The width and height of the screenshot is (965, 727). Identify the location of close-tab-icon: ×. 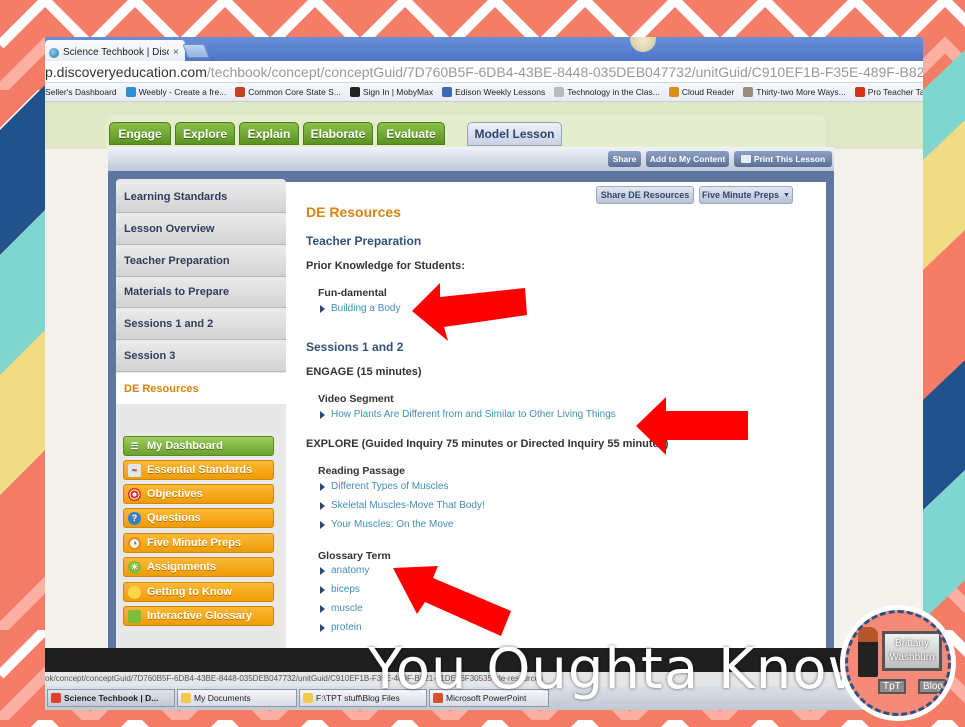
(176, 52).